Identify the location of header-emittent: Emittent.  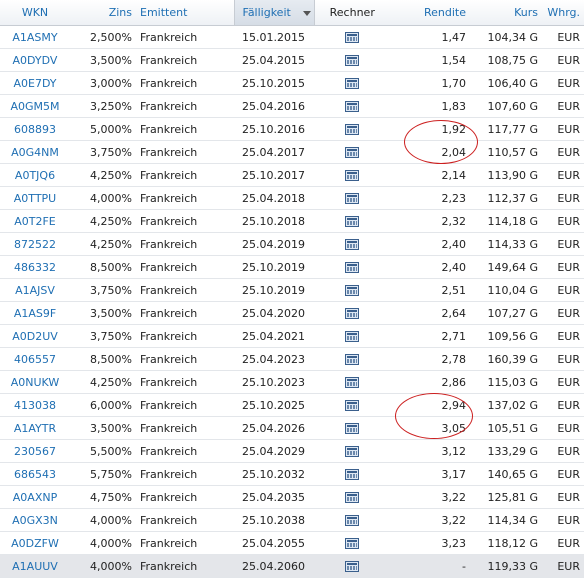
(185, 13).